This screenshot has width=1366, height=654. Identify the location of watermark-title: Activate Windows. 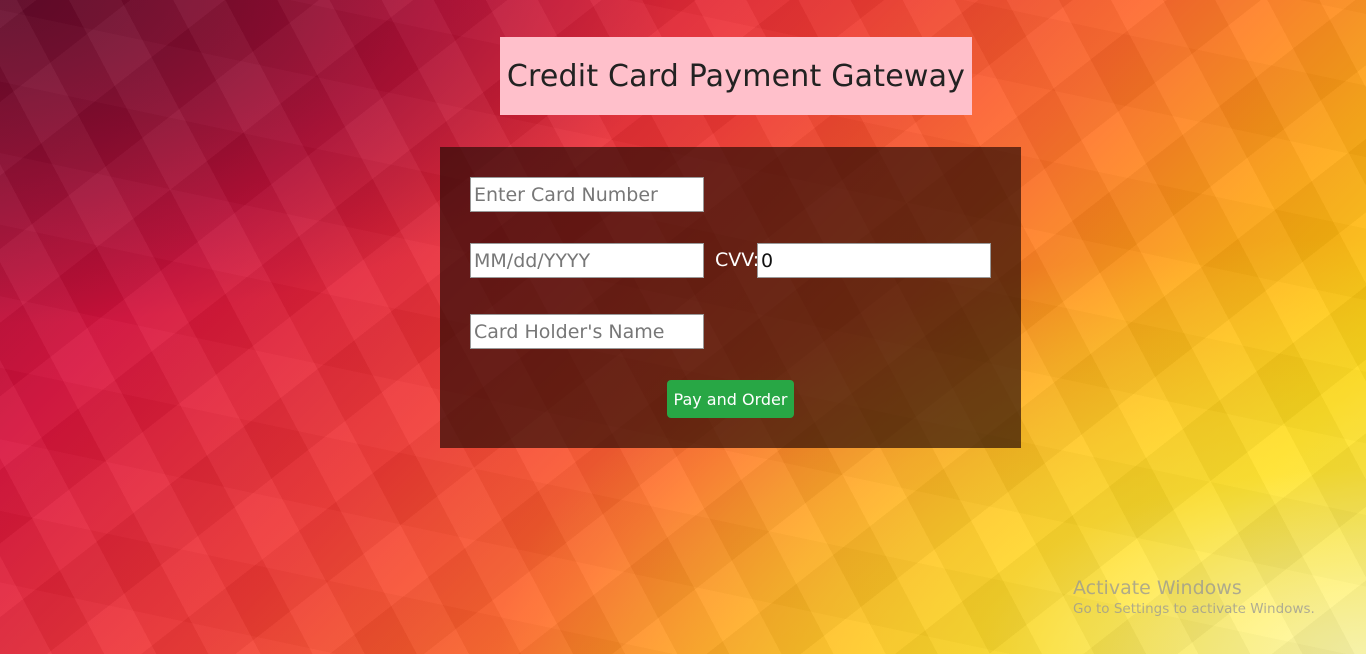
(1157, 588).